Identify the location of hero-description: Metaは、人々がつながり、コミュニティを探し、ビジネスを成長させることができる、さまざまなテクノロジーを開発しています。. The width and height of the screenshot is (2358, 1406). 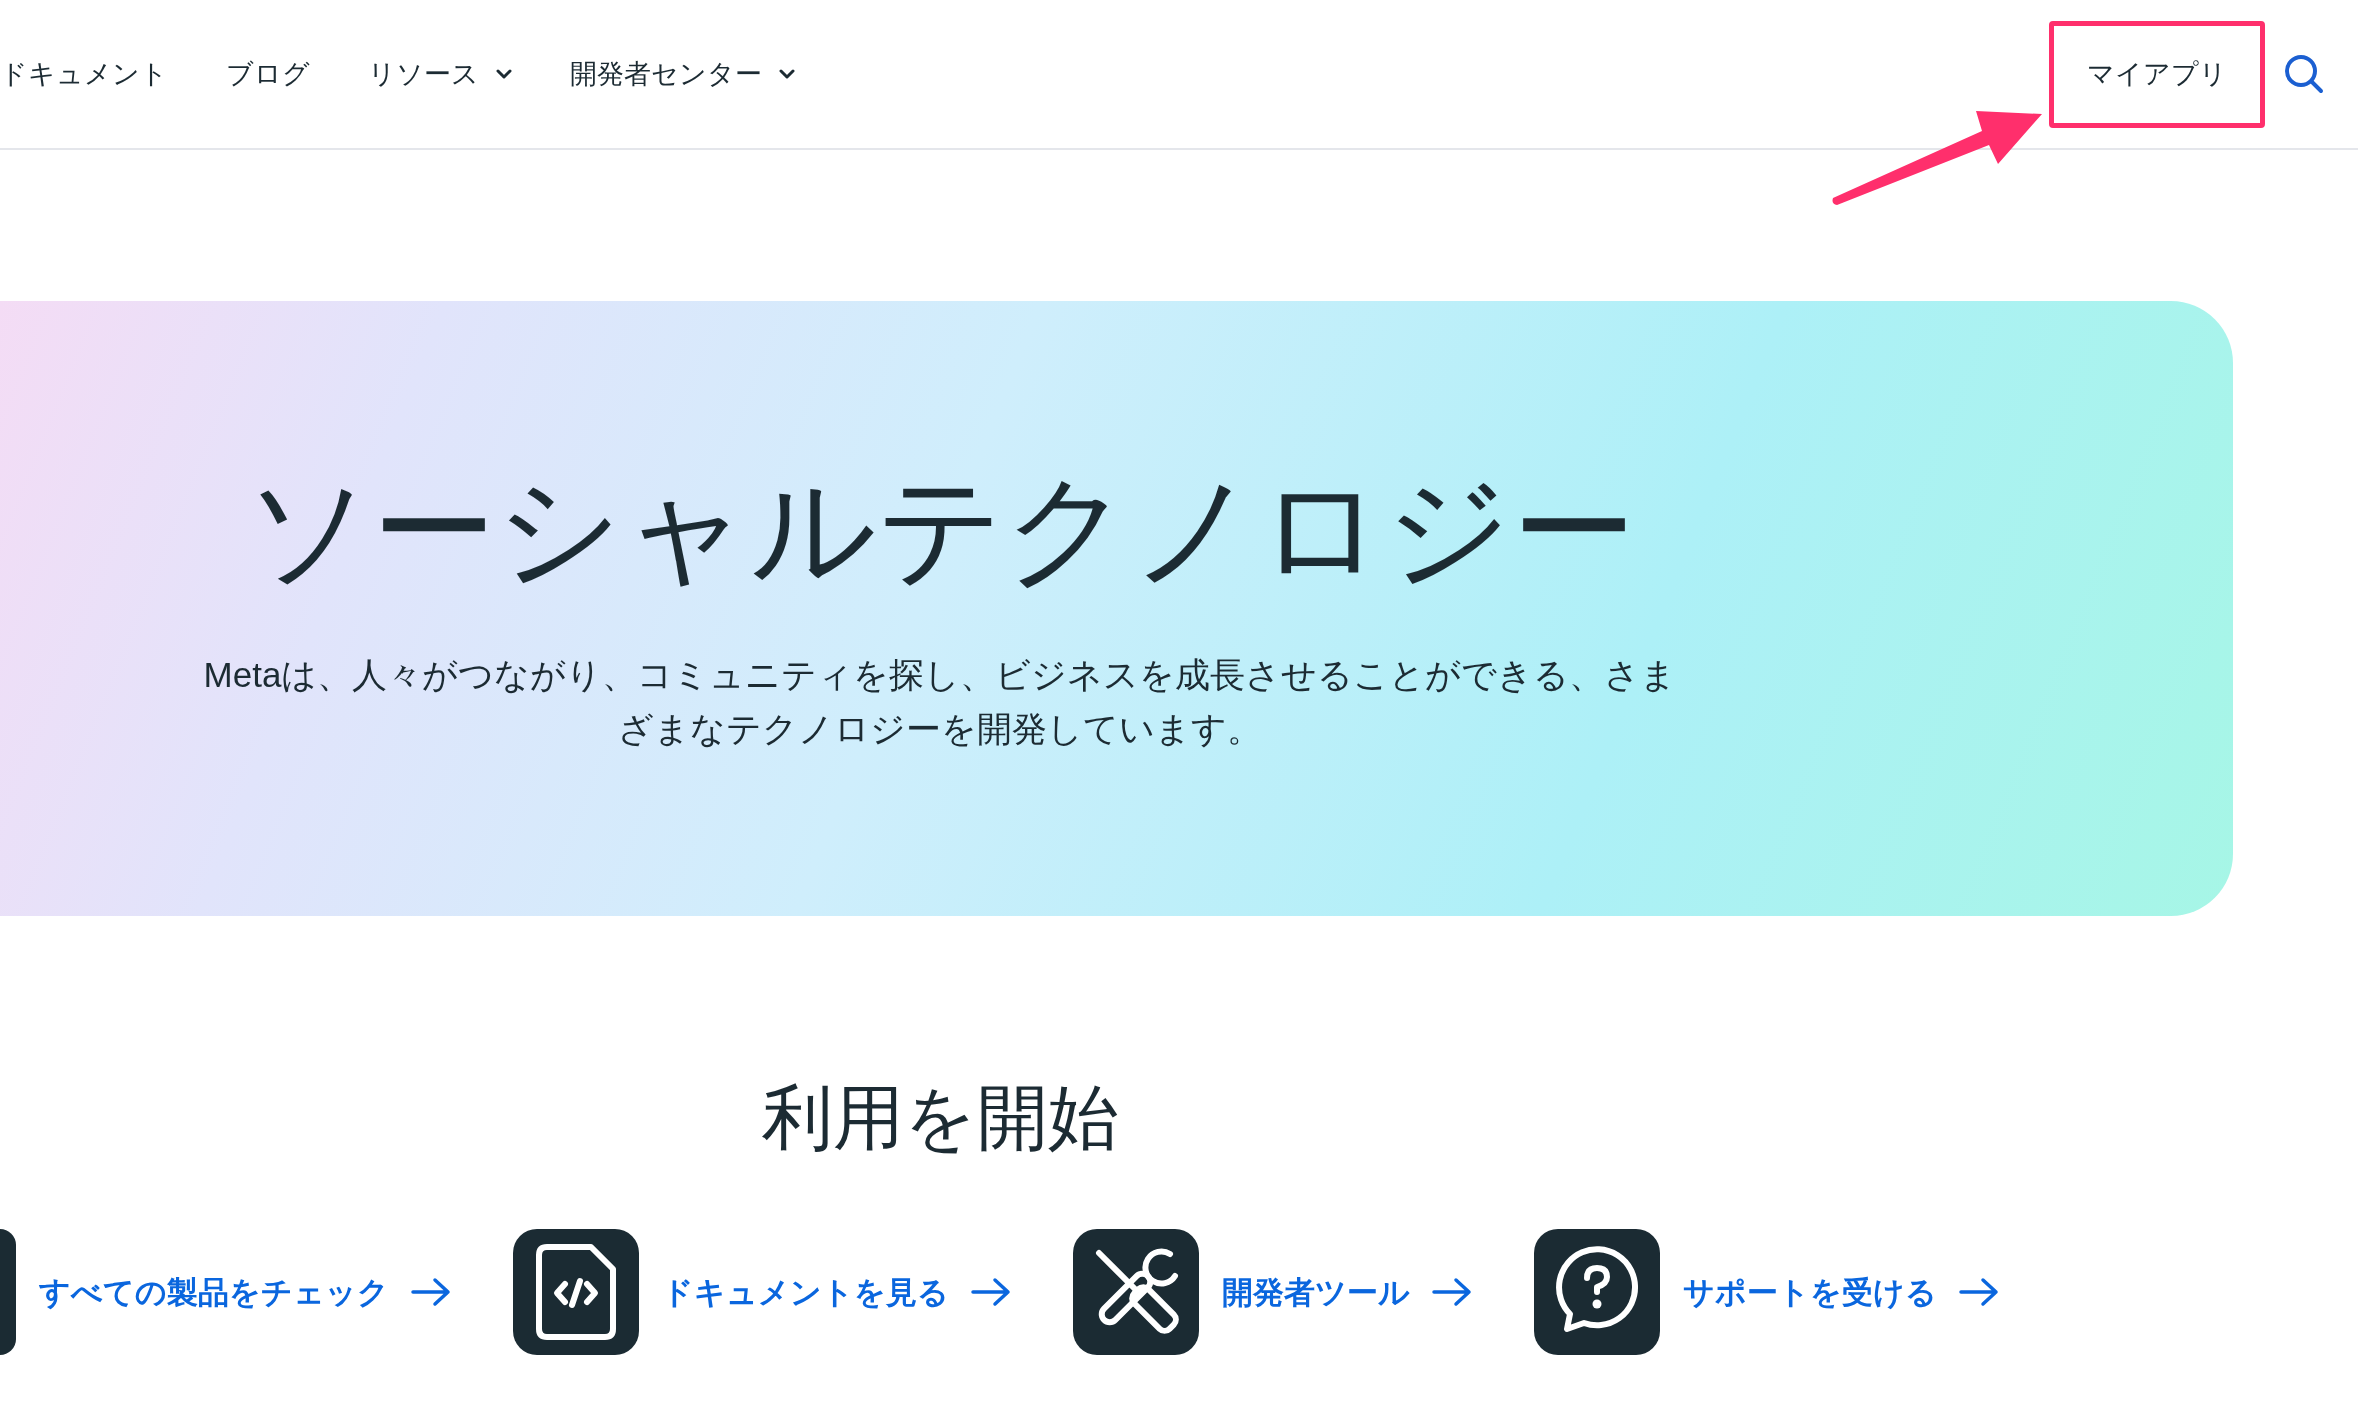
(940, 701).